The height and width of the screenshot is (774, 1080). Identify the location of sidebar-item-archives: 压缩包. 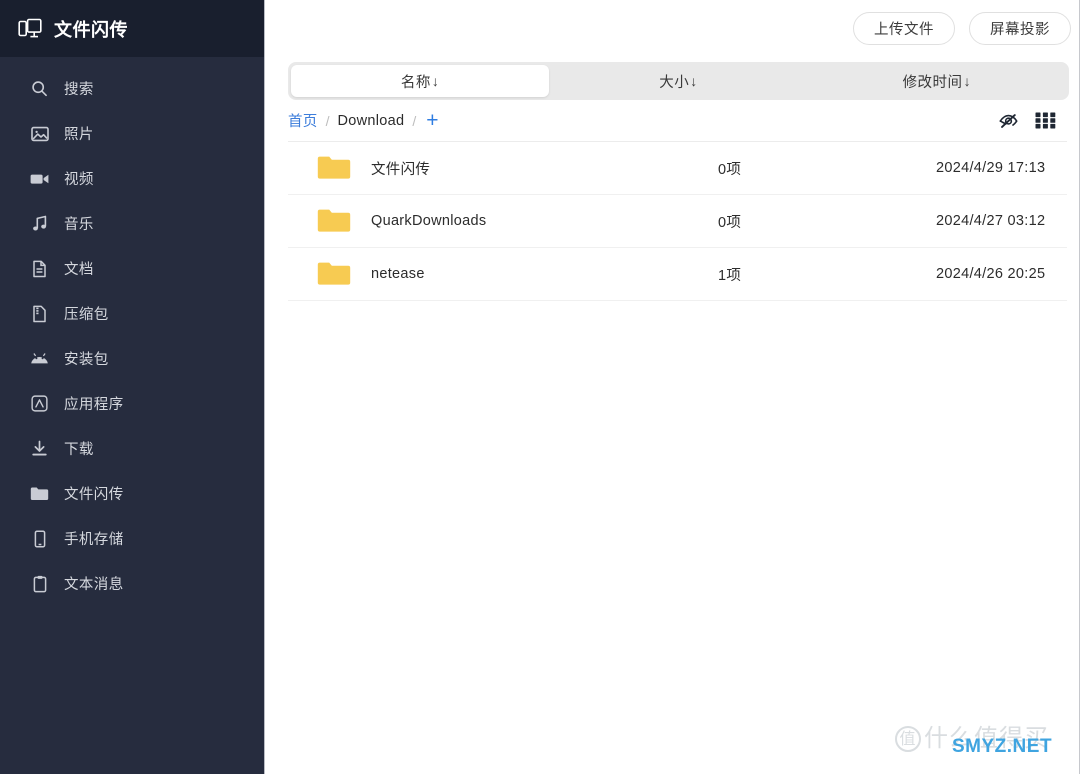
(132, 313).